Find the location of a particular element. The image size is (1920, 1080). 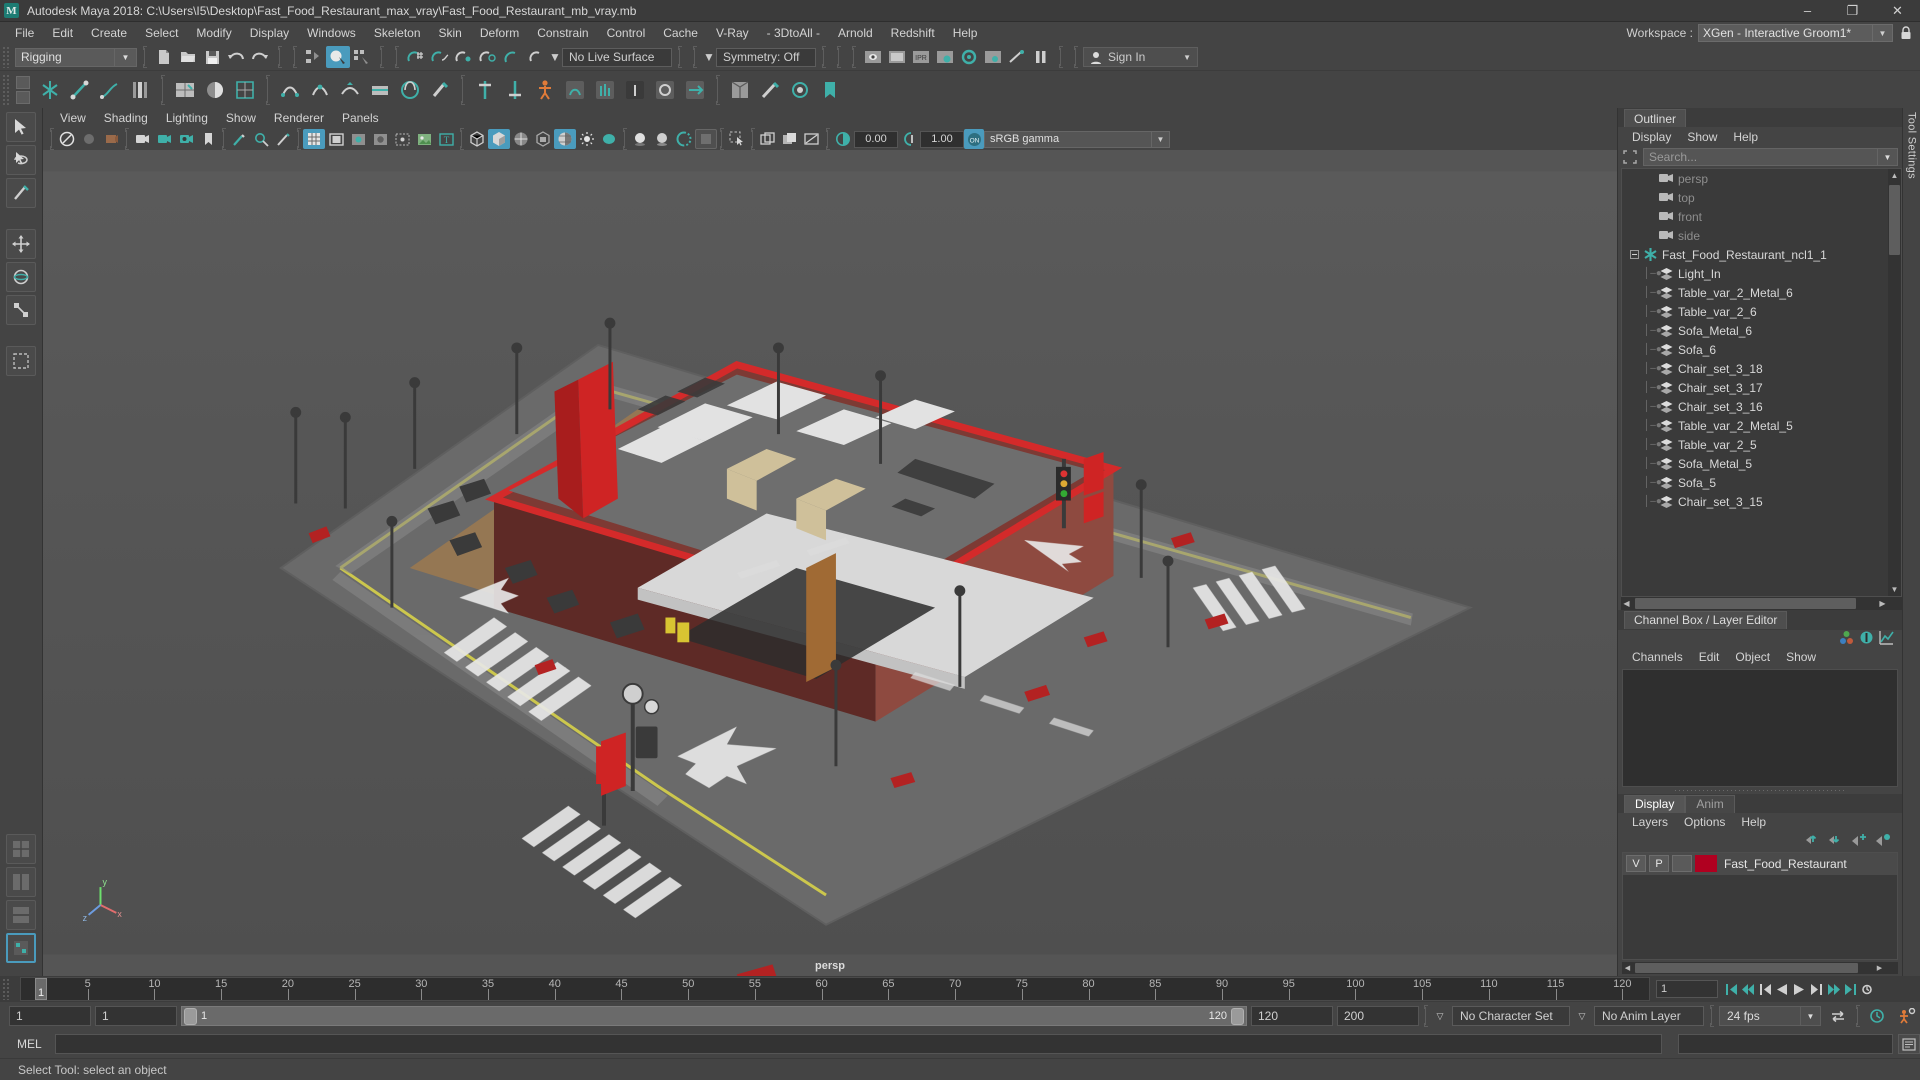

viewport-menu-show: Show is located at coordinates (241, 118).